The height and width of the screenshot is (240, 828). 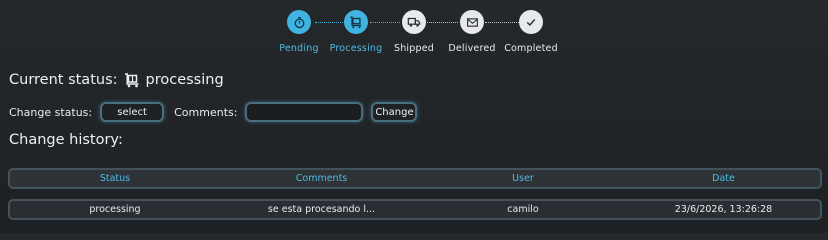 I want to click on column-header-date: Date, so click(x=723, y=178).